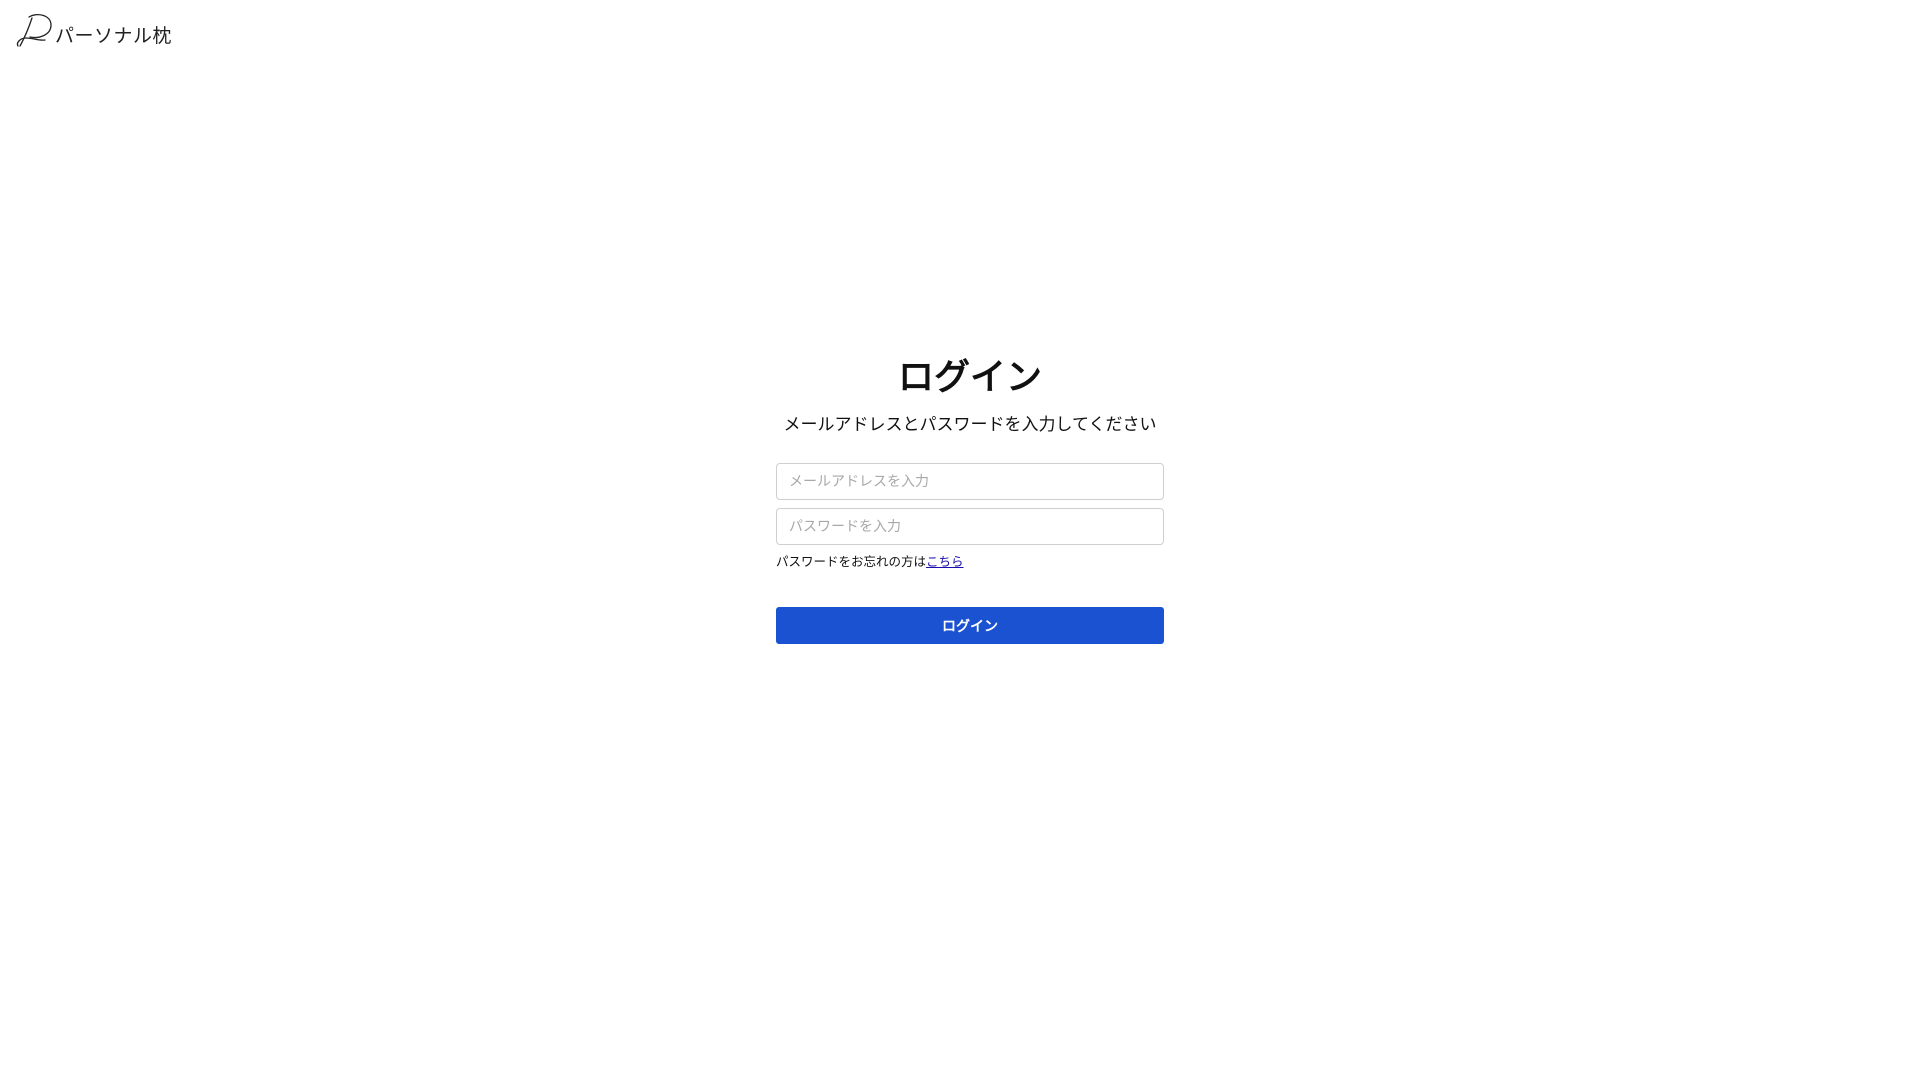  I want to click on site-logo: パーソナル枕, so click(93, 31).